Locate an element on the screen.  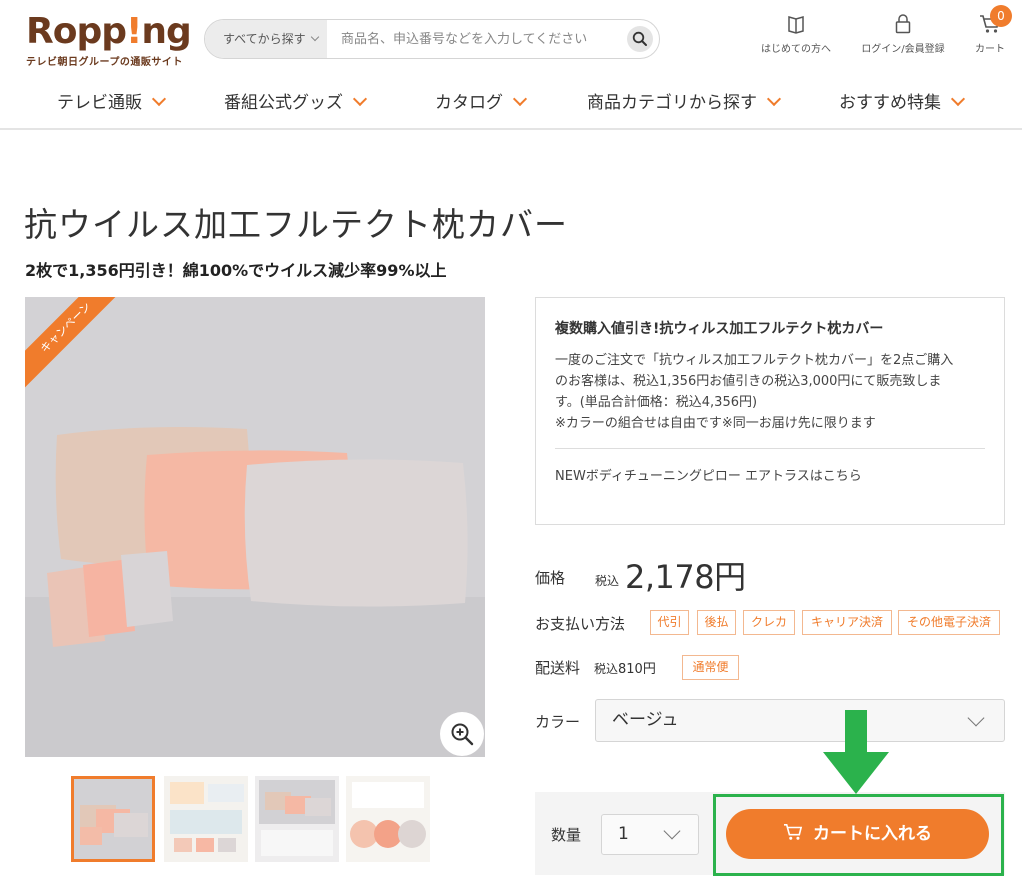
shipping-type-tag: 通常便 is located at coordinates (710, 667).